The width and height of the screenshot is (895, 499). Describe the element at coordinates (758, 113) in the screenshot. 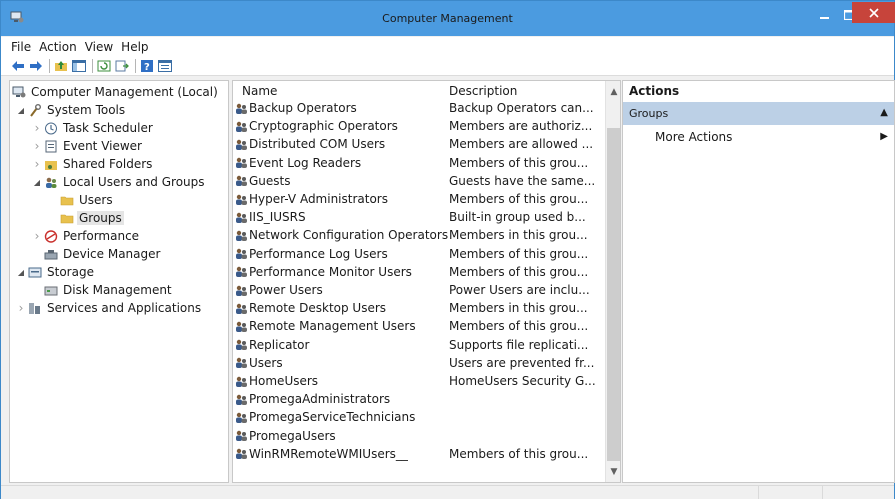

I see `actions-section-groups: Groups ▲` at that location.